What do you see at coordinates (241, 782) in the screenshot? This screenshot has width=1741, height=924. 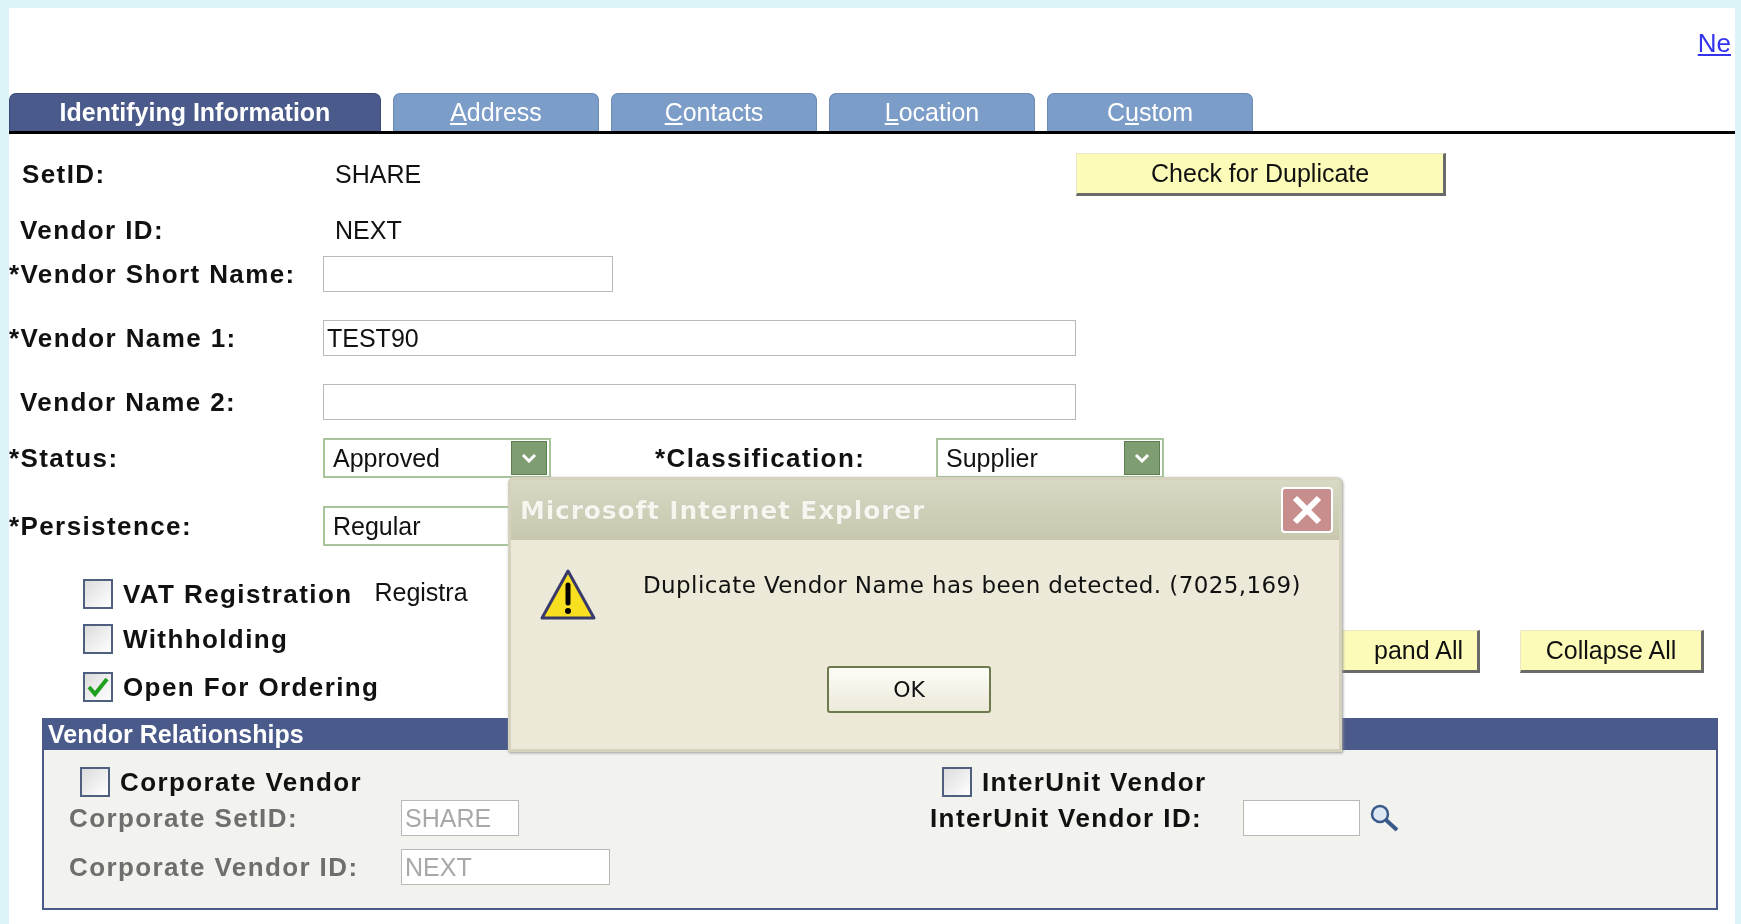 I see `checkbox-label: Corporate Vendor` at bounding box center [241, 782].